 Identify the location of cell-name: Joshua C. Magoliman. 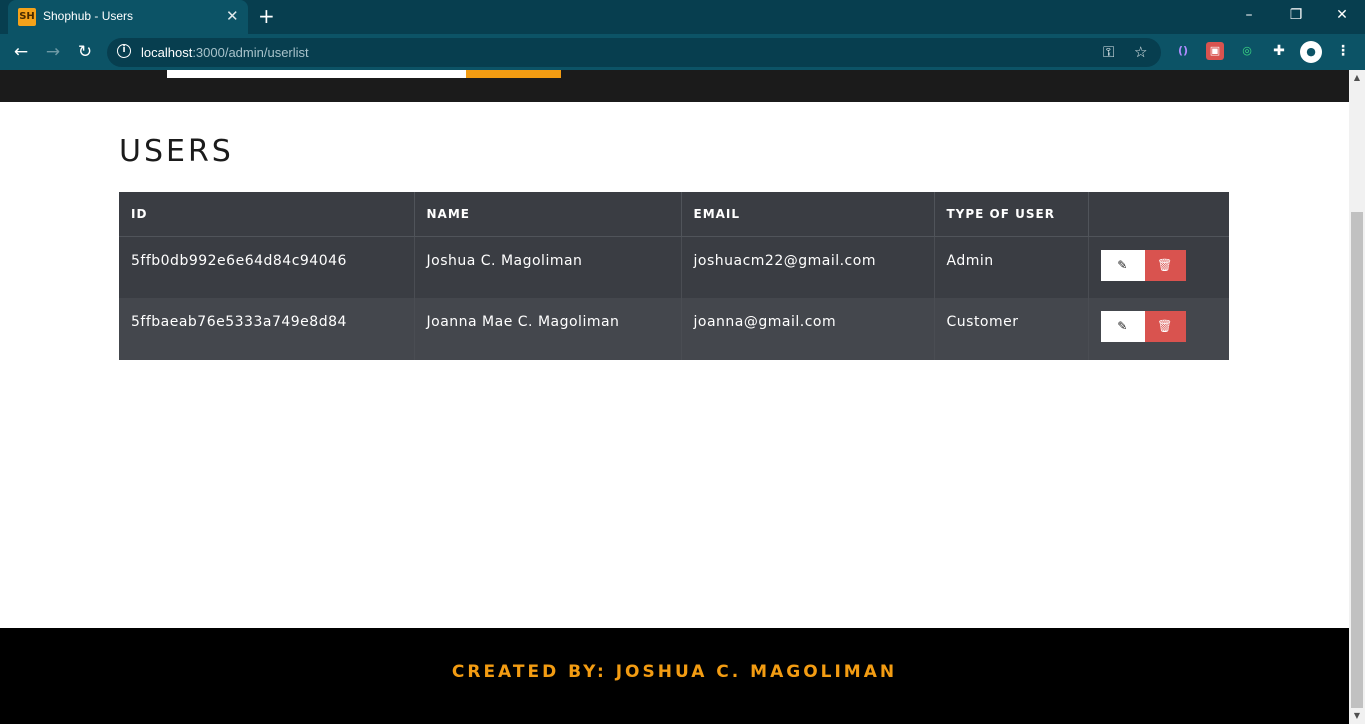
(548, 267).